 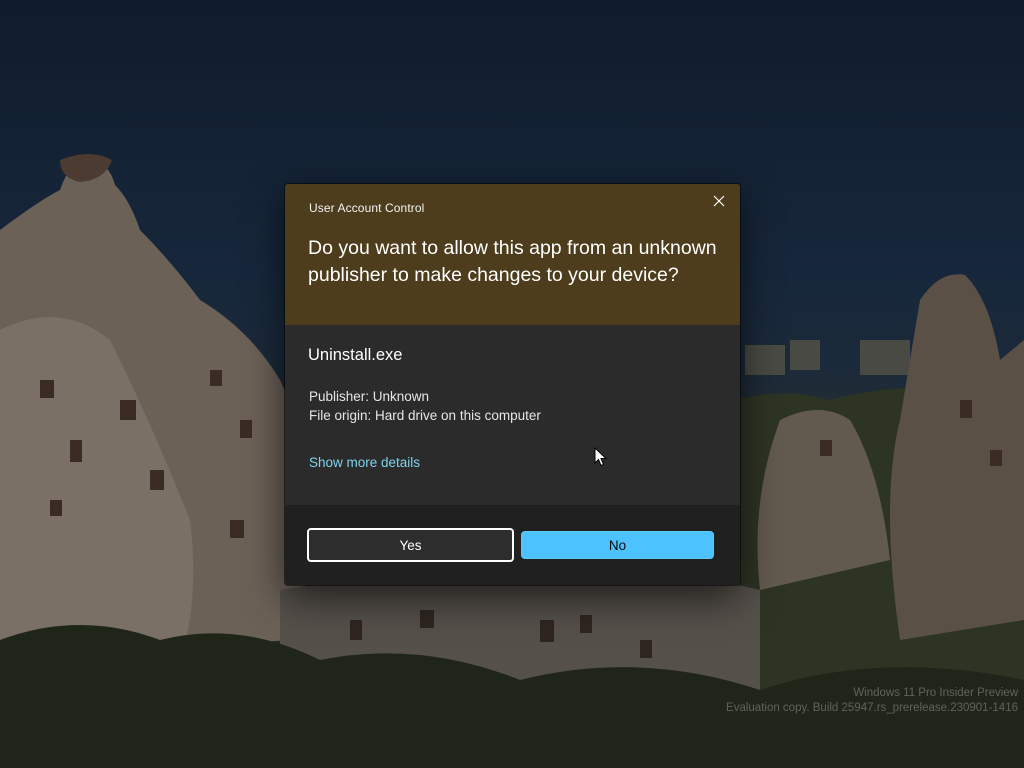 What do you see at coordinates (425, 415) in the screenshot?
I see `file-origin-info: File origin: Hard drive on this computer` at bounding box center [425, 415].